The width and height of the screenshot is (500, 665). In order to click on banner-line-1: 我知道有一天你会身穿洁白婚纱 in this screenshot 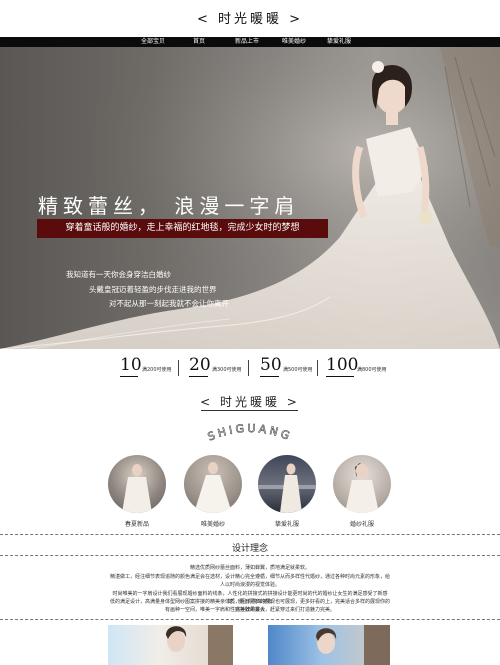, I will do `click(118, 274)`.